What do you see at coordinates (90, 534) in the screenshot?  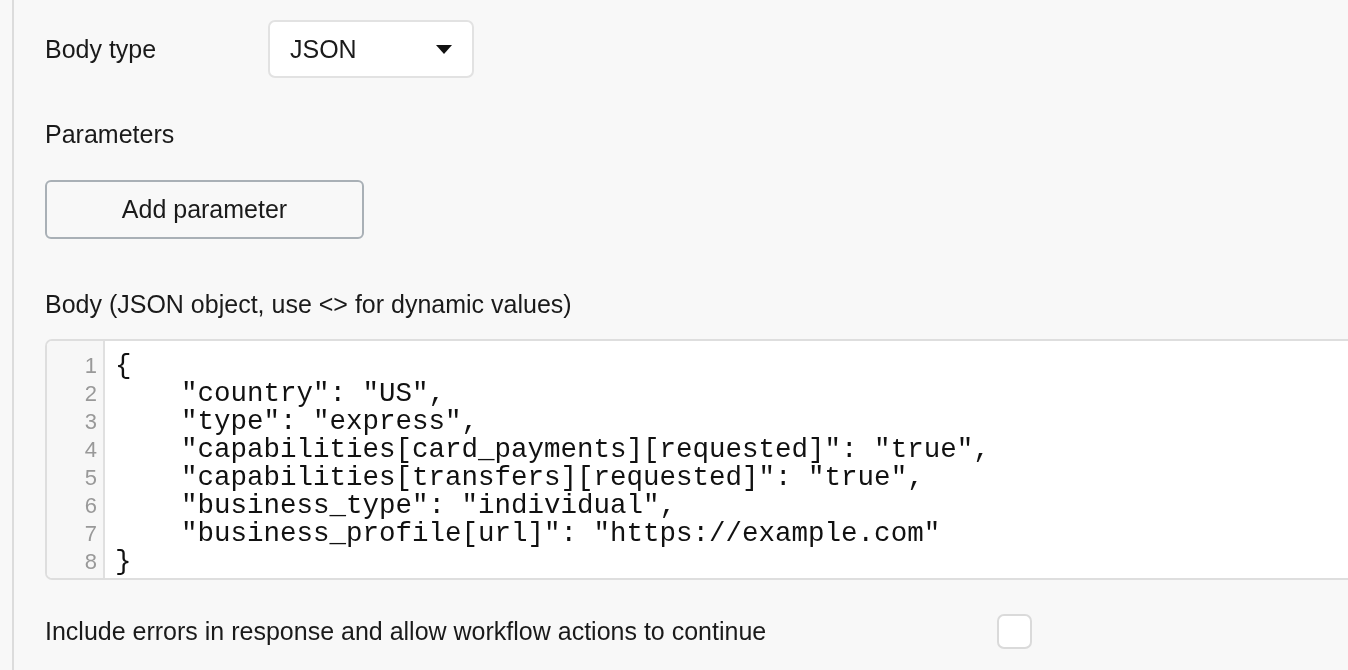 I see `line-number: 7` at bounding box center [90, 534].